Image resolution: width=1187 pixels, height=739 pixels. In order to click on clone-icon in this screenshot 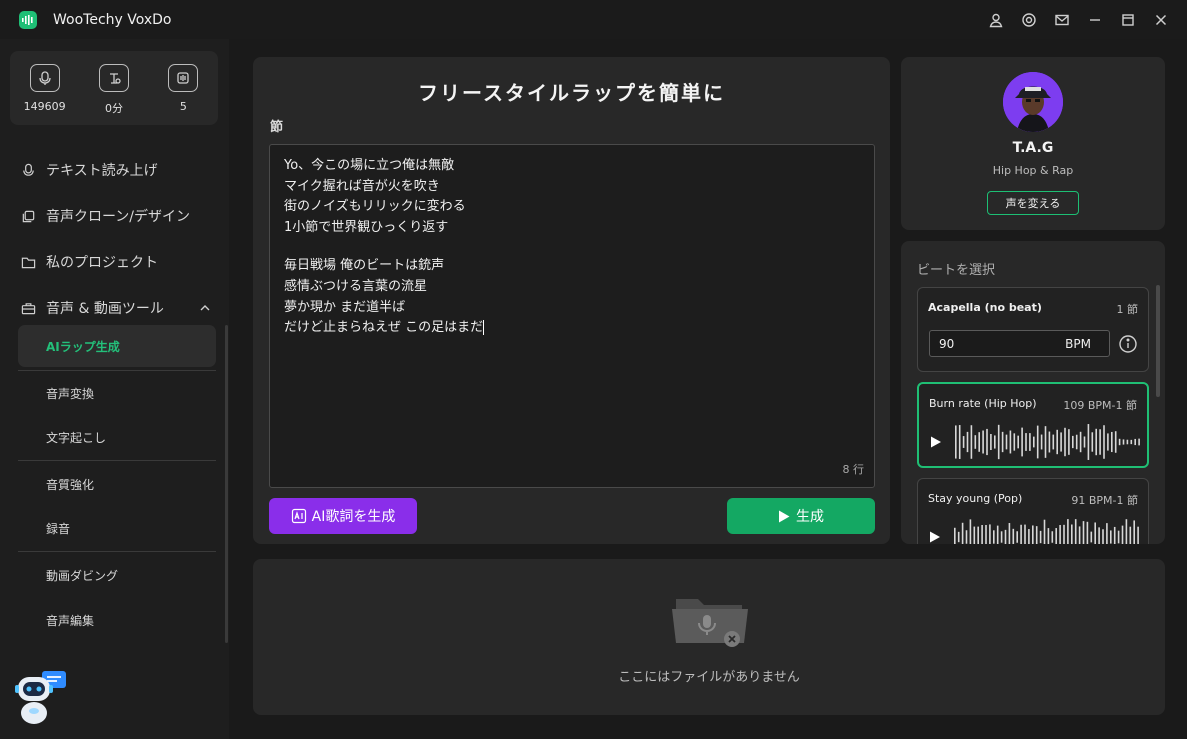, I will do `click(183, 78)`.